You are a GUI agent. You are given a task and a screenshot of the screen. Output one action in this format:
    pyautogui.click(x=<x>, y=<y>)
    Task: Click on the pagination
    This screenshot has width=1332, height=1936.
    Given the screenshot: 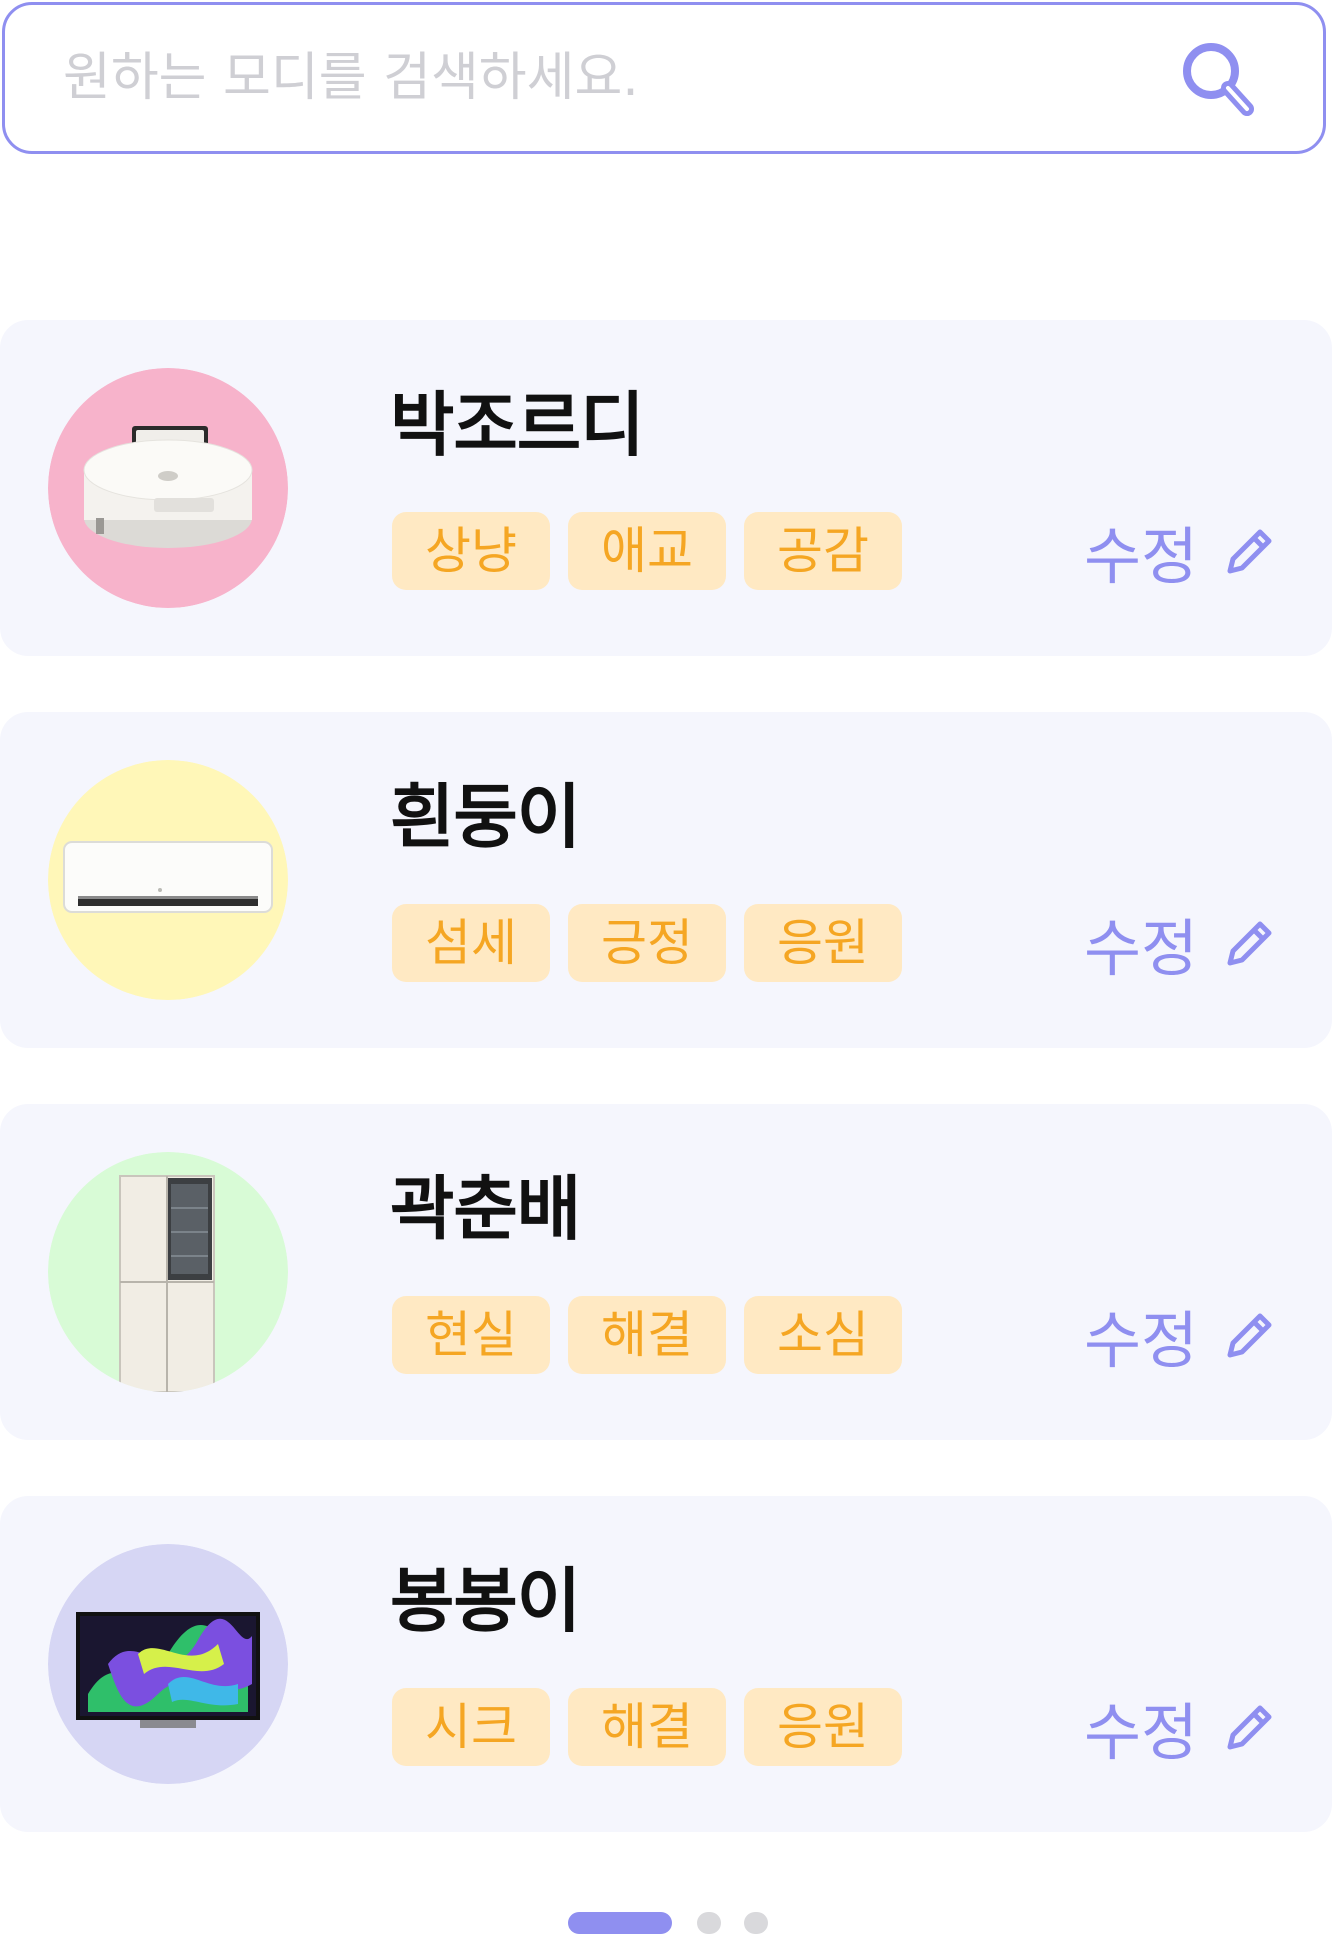 What is the action you would take?
    pyautogui.click(x=666, y=1923)
    